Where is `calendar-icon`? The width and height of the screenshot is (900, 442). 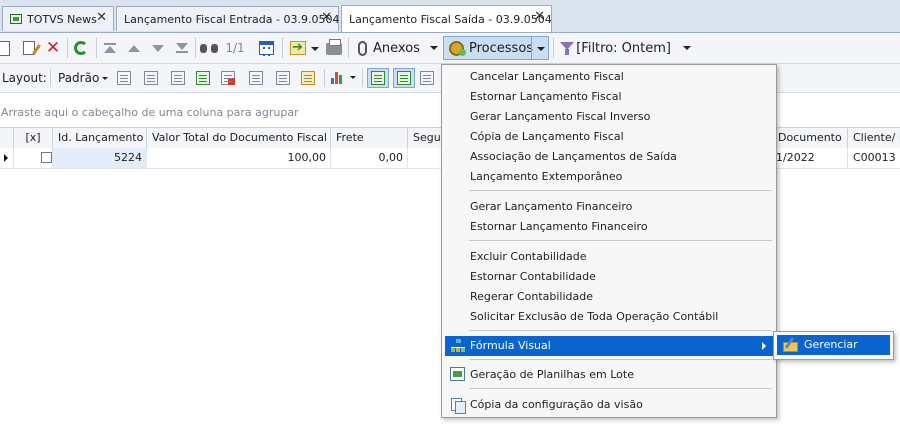 calendar-icon is located at coordinates (266, 48).